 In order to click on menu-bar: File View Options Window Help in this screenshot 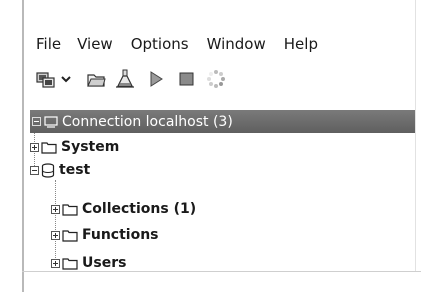, I will do `click(186, 44)`.